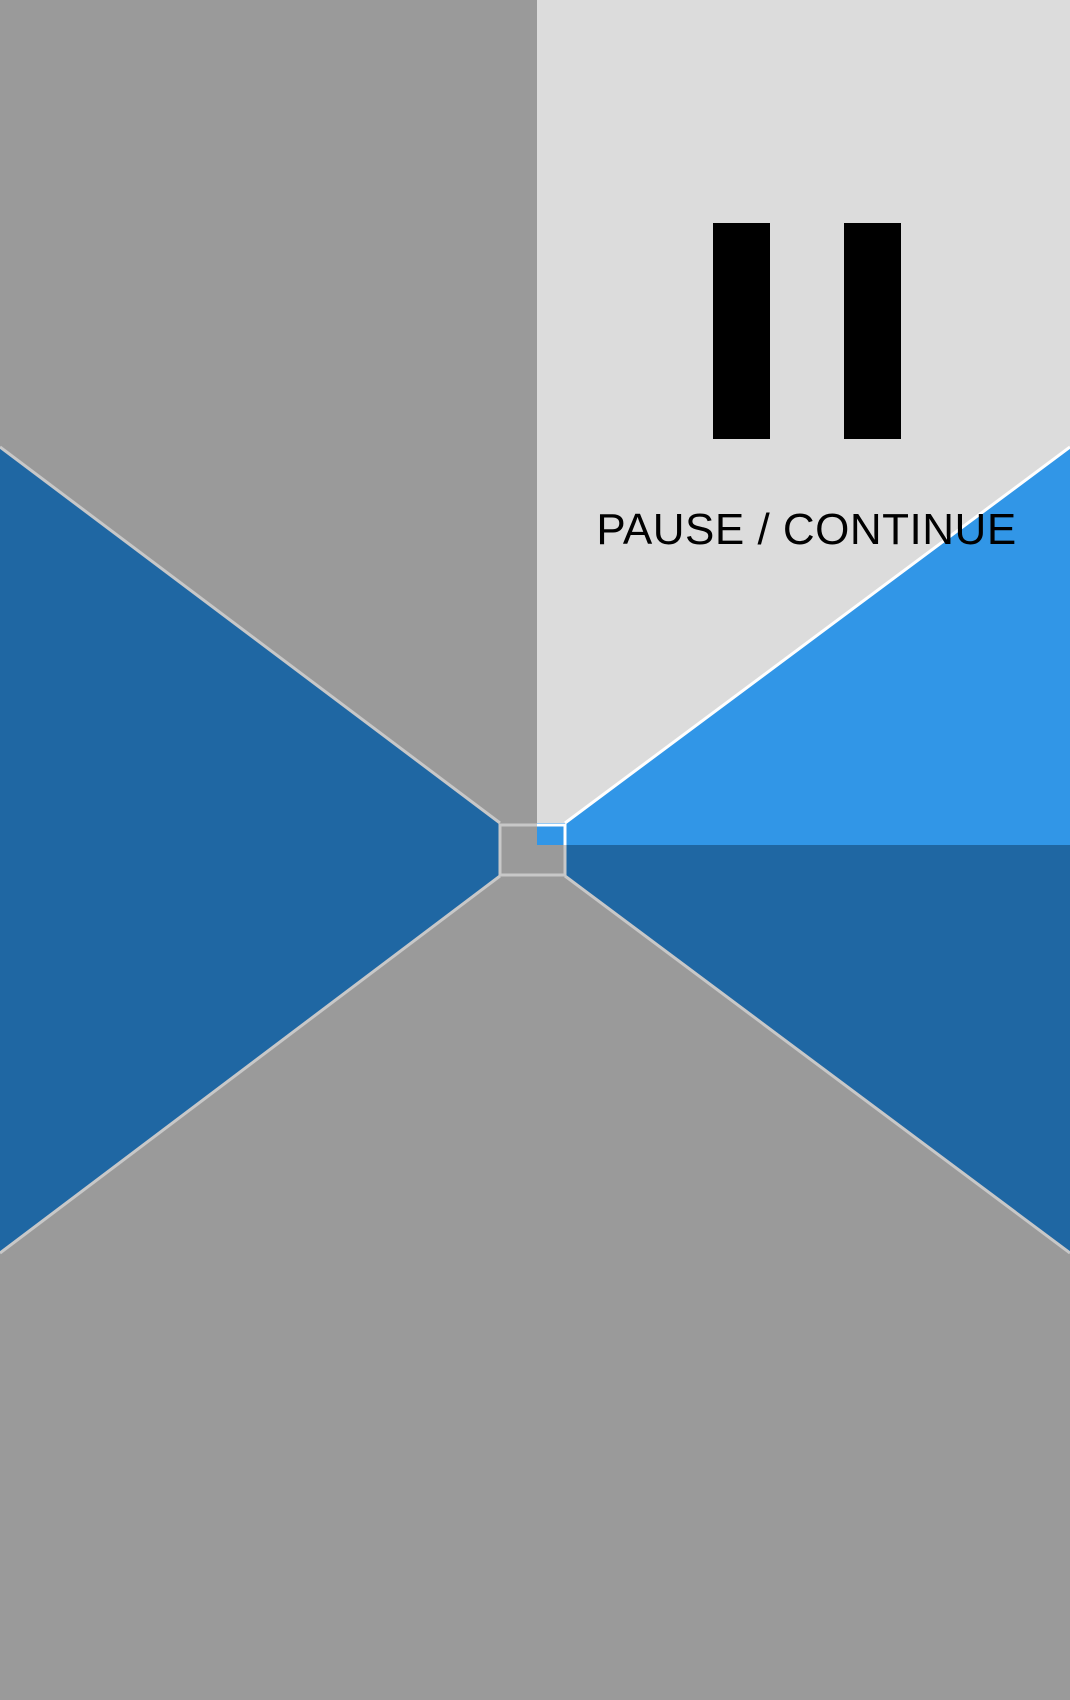 This screenshot has width=1070, height=1700. Describe the element at coordinates (872, 331) in the screenshot. I see `pause-bar-right` at that location.